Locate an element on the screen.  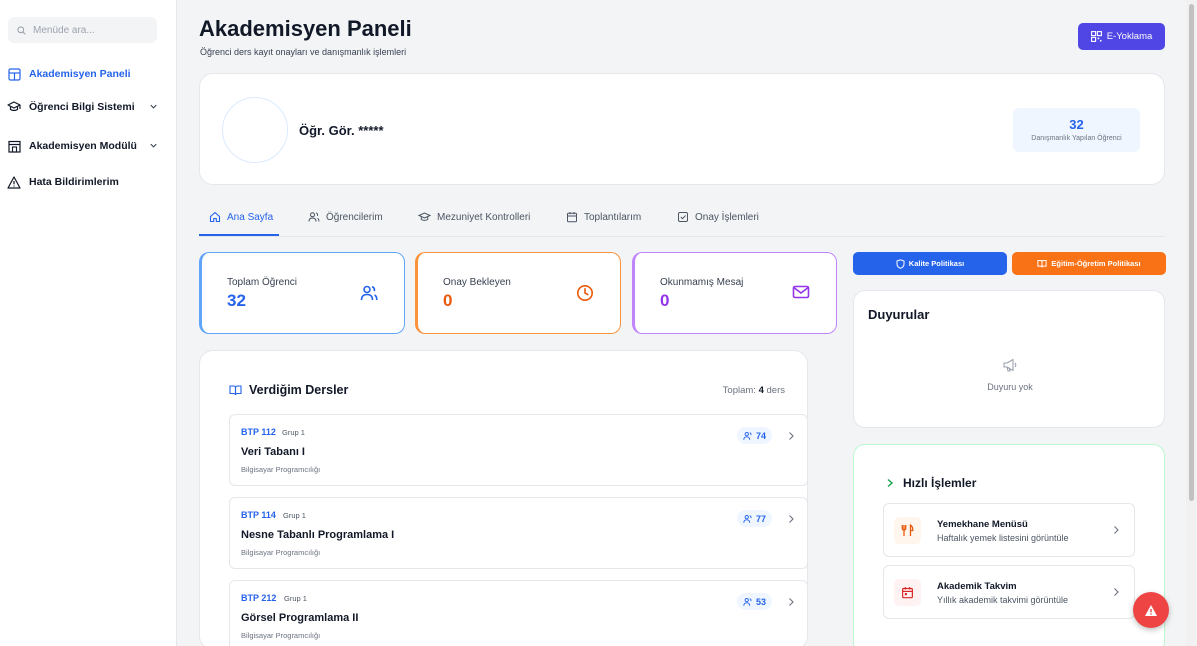
tab-approvals: Onay İşlemleri is located at coordinates (718, 217).